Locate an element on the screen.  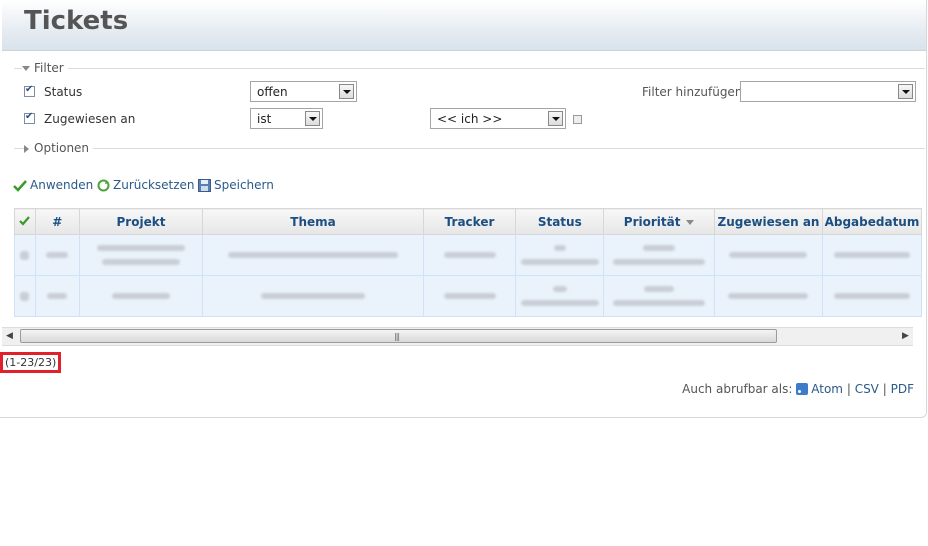
column-header-subject: Thema is located at coordinates (313, 221).